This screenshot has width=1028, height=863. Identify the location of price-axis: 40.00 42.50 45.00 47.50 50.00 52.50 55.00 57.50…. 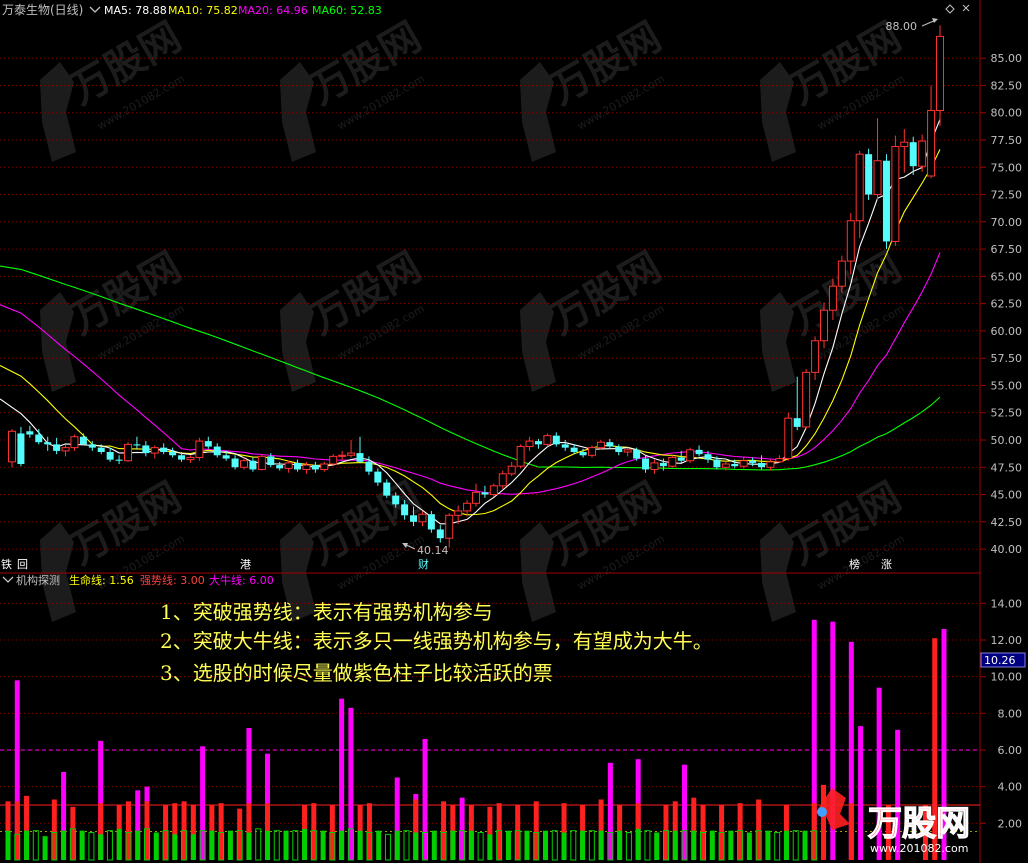
(1001, 304).